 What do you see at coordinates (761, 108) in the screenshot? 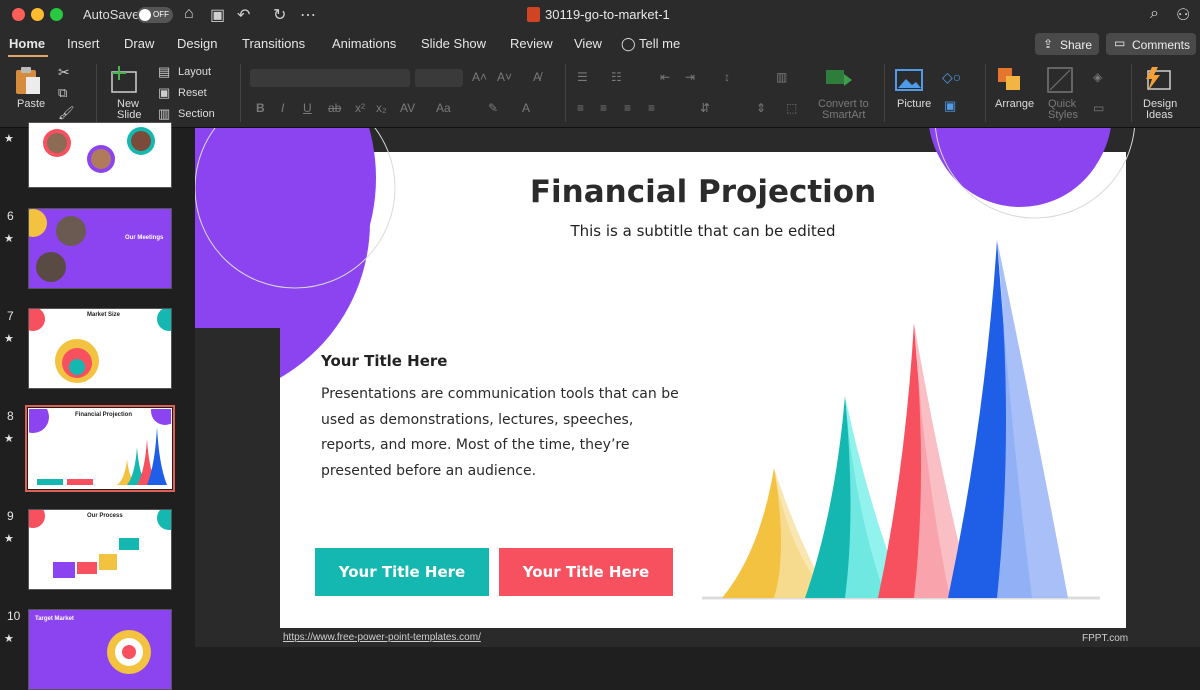
I see `align-text-icon: ⇕` at bounding box center [761, 108].